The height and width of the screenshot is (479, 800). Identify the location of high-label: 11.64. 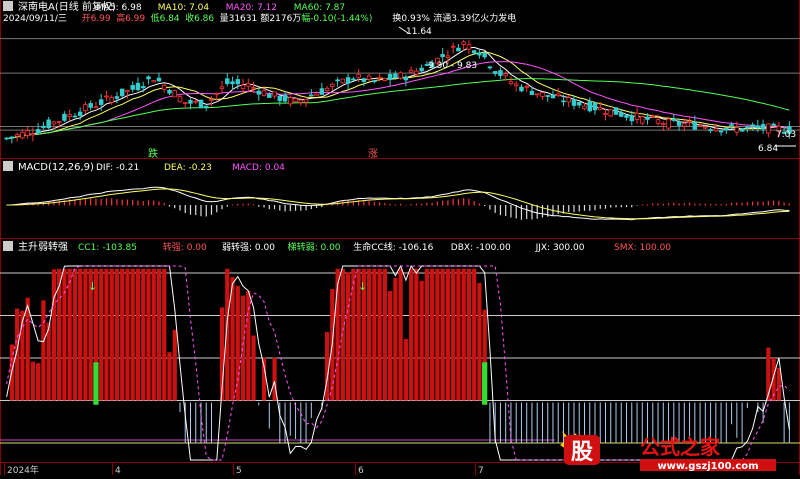
(419, 32).